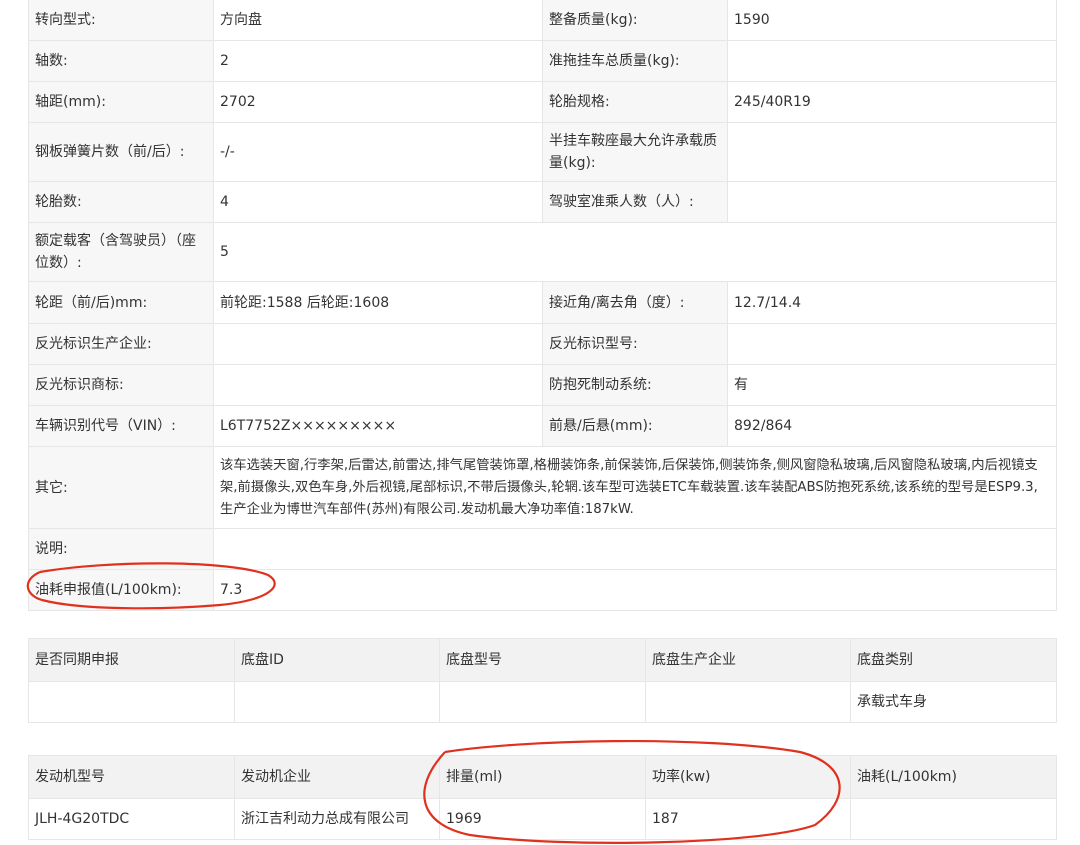 The image size is (1080, 845). I want to click on column-header: 底盘ID, so click(337, 660).